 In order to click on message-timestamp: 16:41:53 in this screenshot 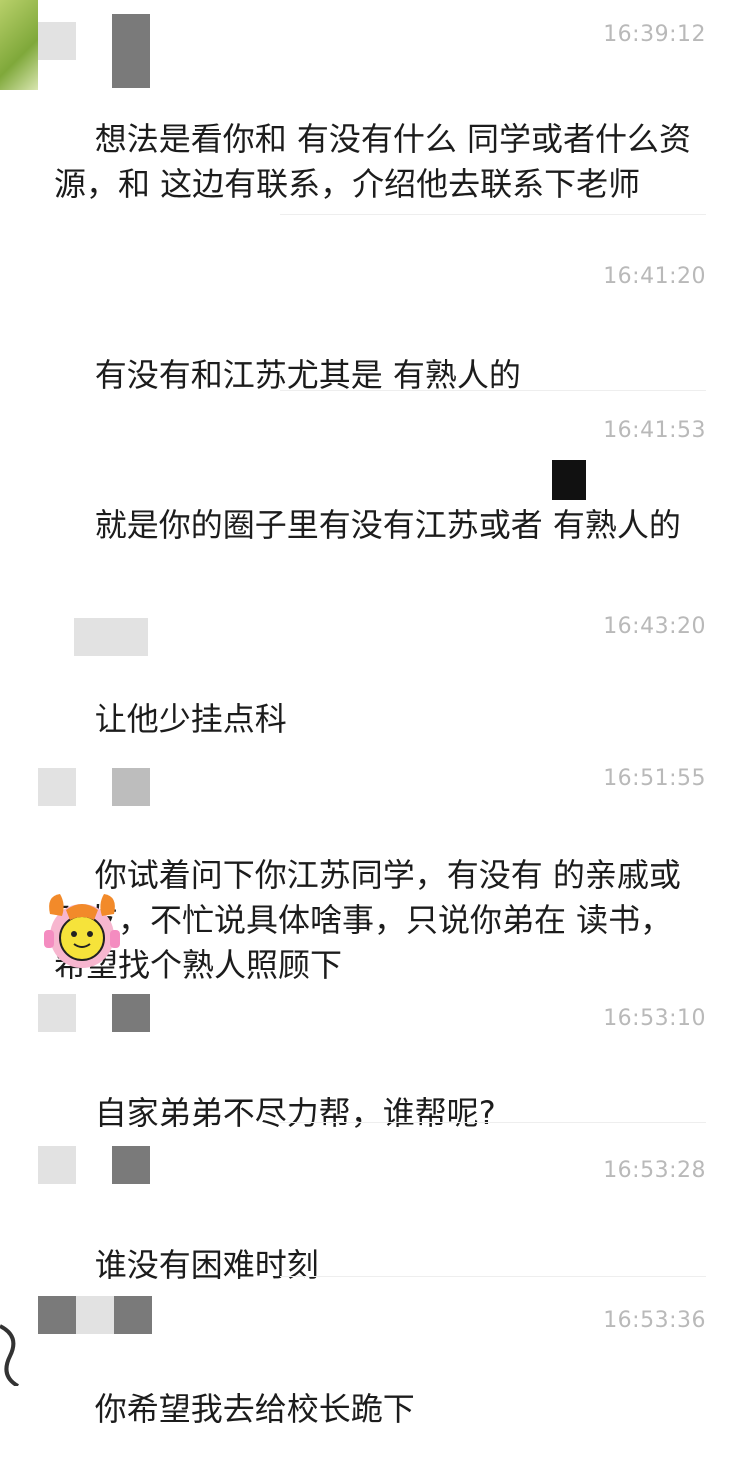, I will do `click(654, 430)`.